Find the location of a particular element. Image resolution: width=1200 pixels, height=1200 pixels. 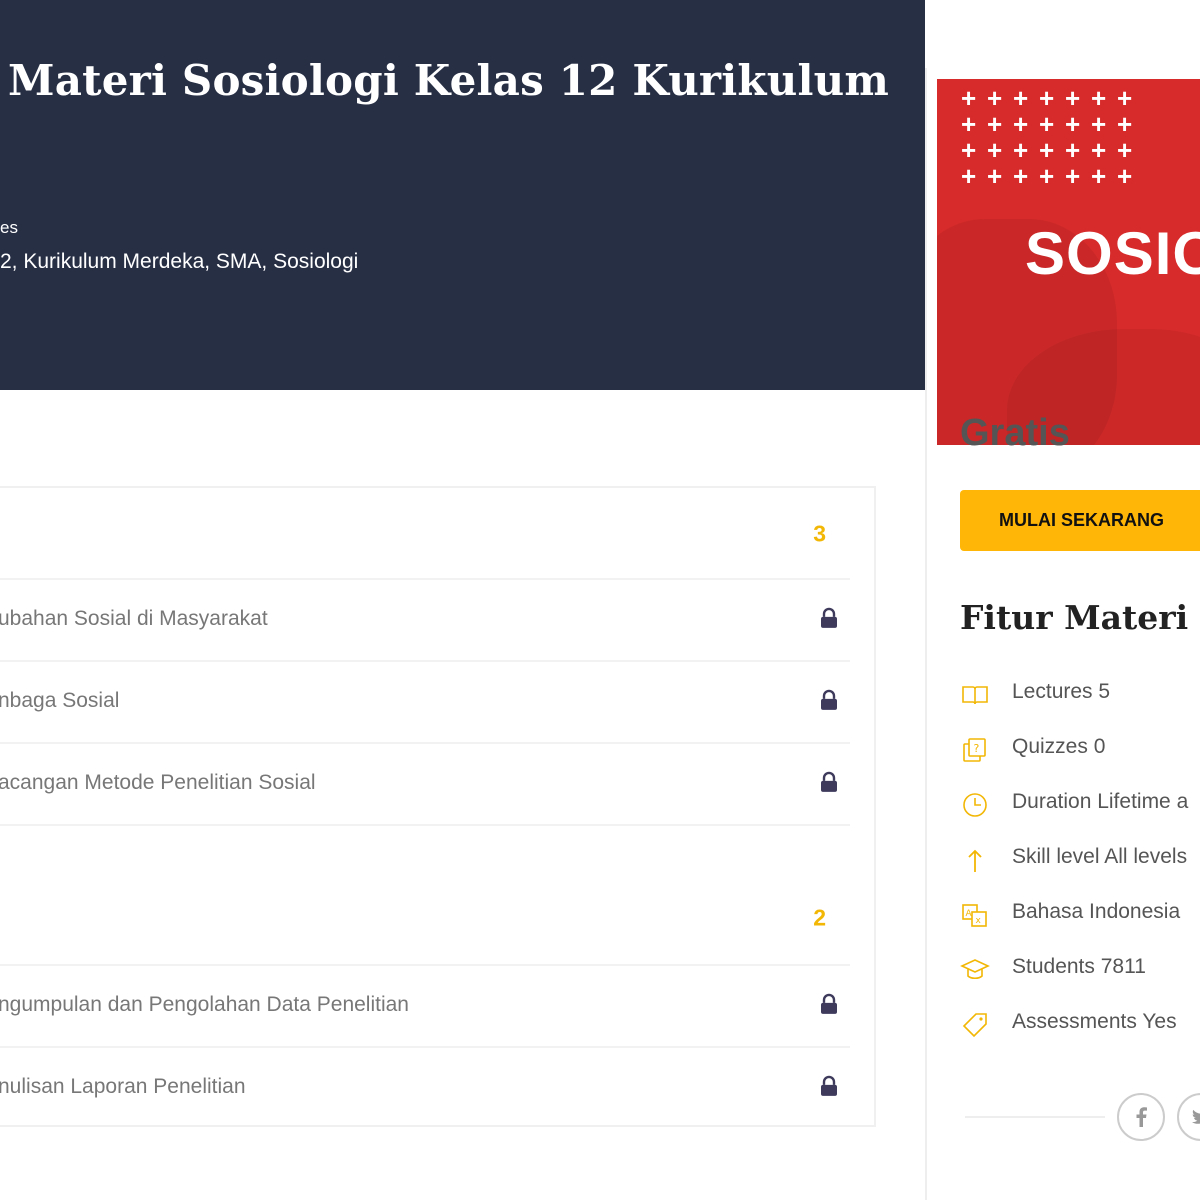

lesson-title: ngumpulan dan Pengolahan Data Penelitian is located at coordinates (204, 1004).